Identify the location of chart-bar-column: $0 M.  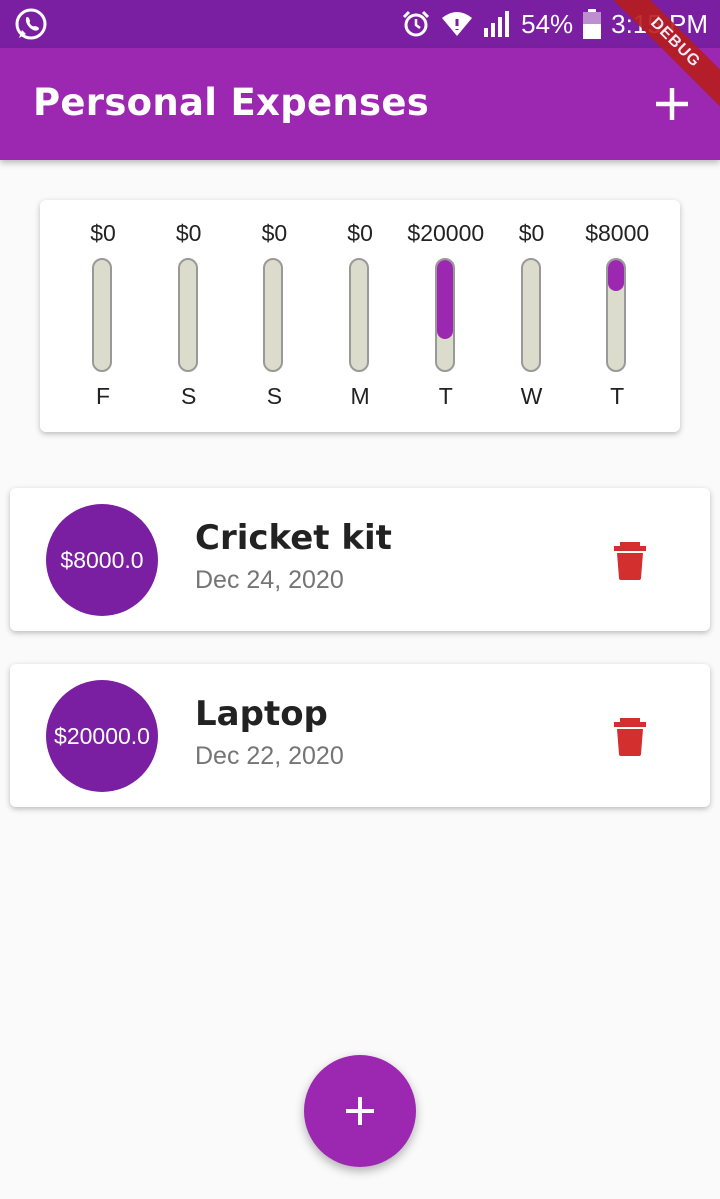
(360, 316).